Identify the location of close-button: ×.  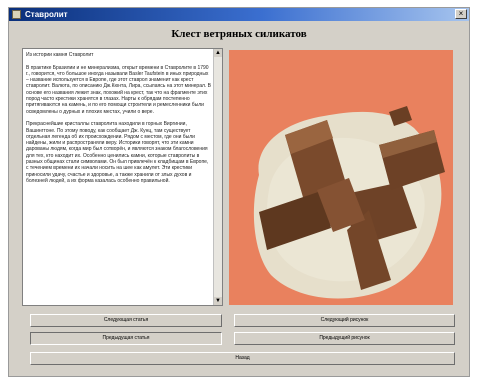
(461, 14).